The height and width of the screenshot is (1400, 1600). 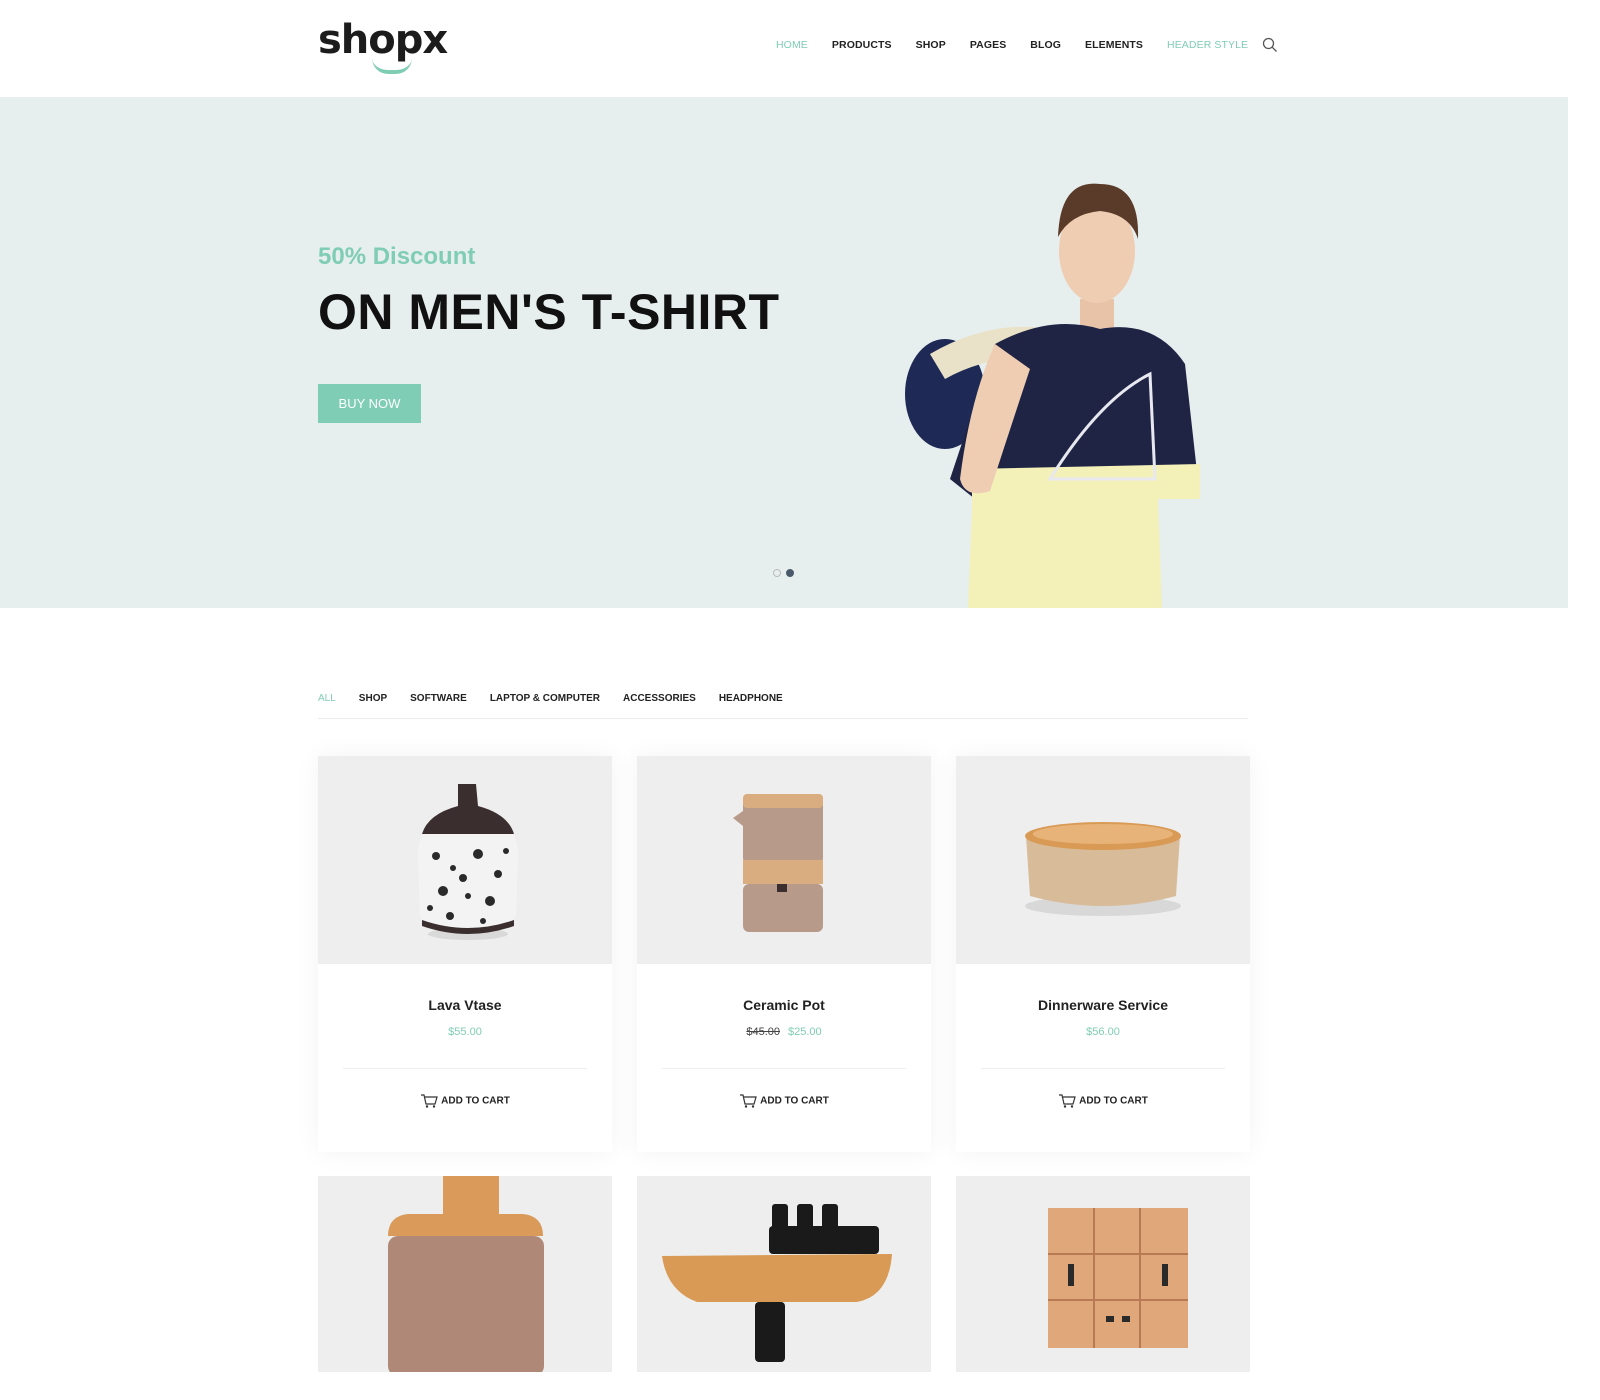 What do you see at coordinates (1045, 45) in the screenshot?
I see `nav-blog: BLOG` at bounding box center [1045, 45].